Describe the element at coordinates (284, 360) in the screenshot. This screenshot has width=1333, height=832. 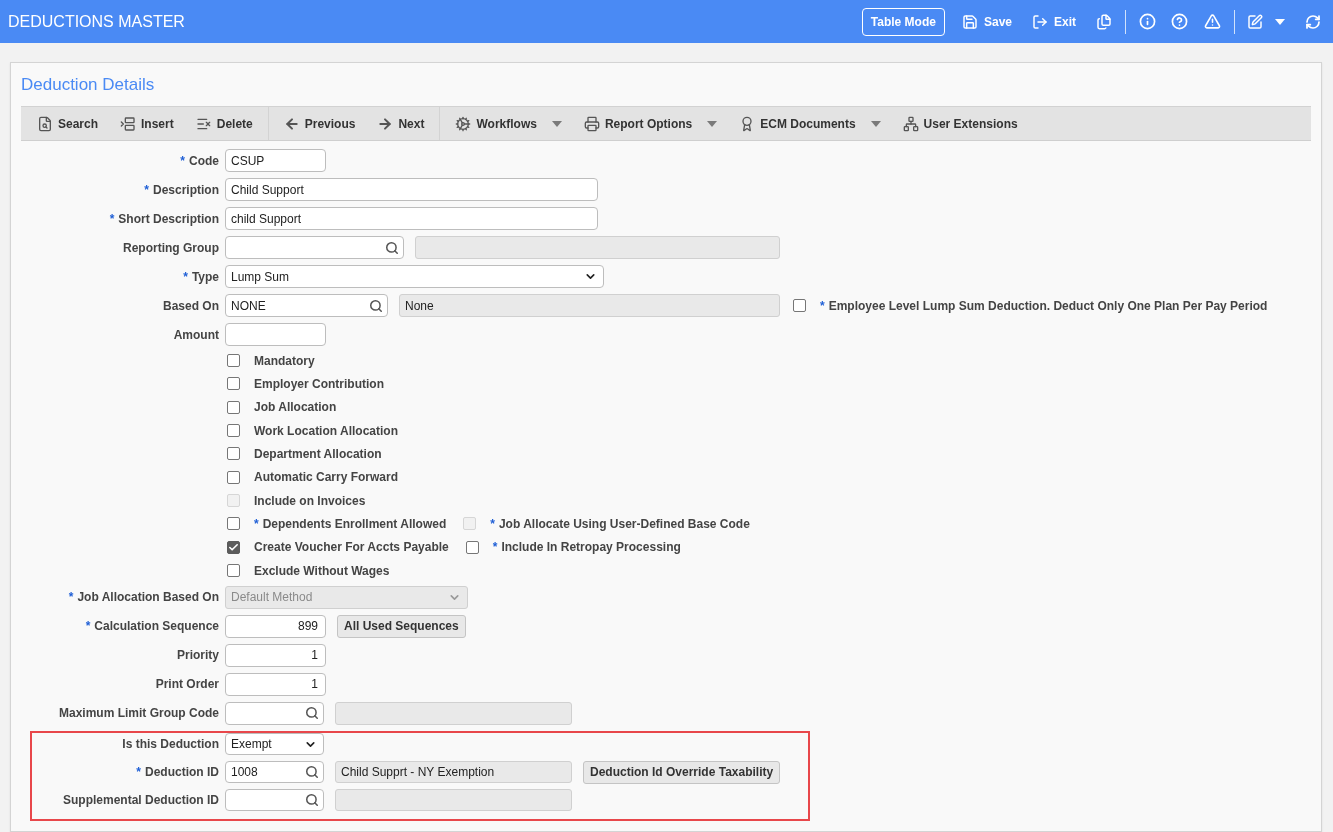
I see `checkbox-label: Mandatory` at that location.